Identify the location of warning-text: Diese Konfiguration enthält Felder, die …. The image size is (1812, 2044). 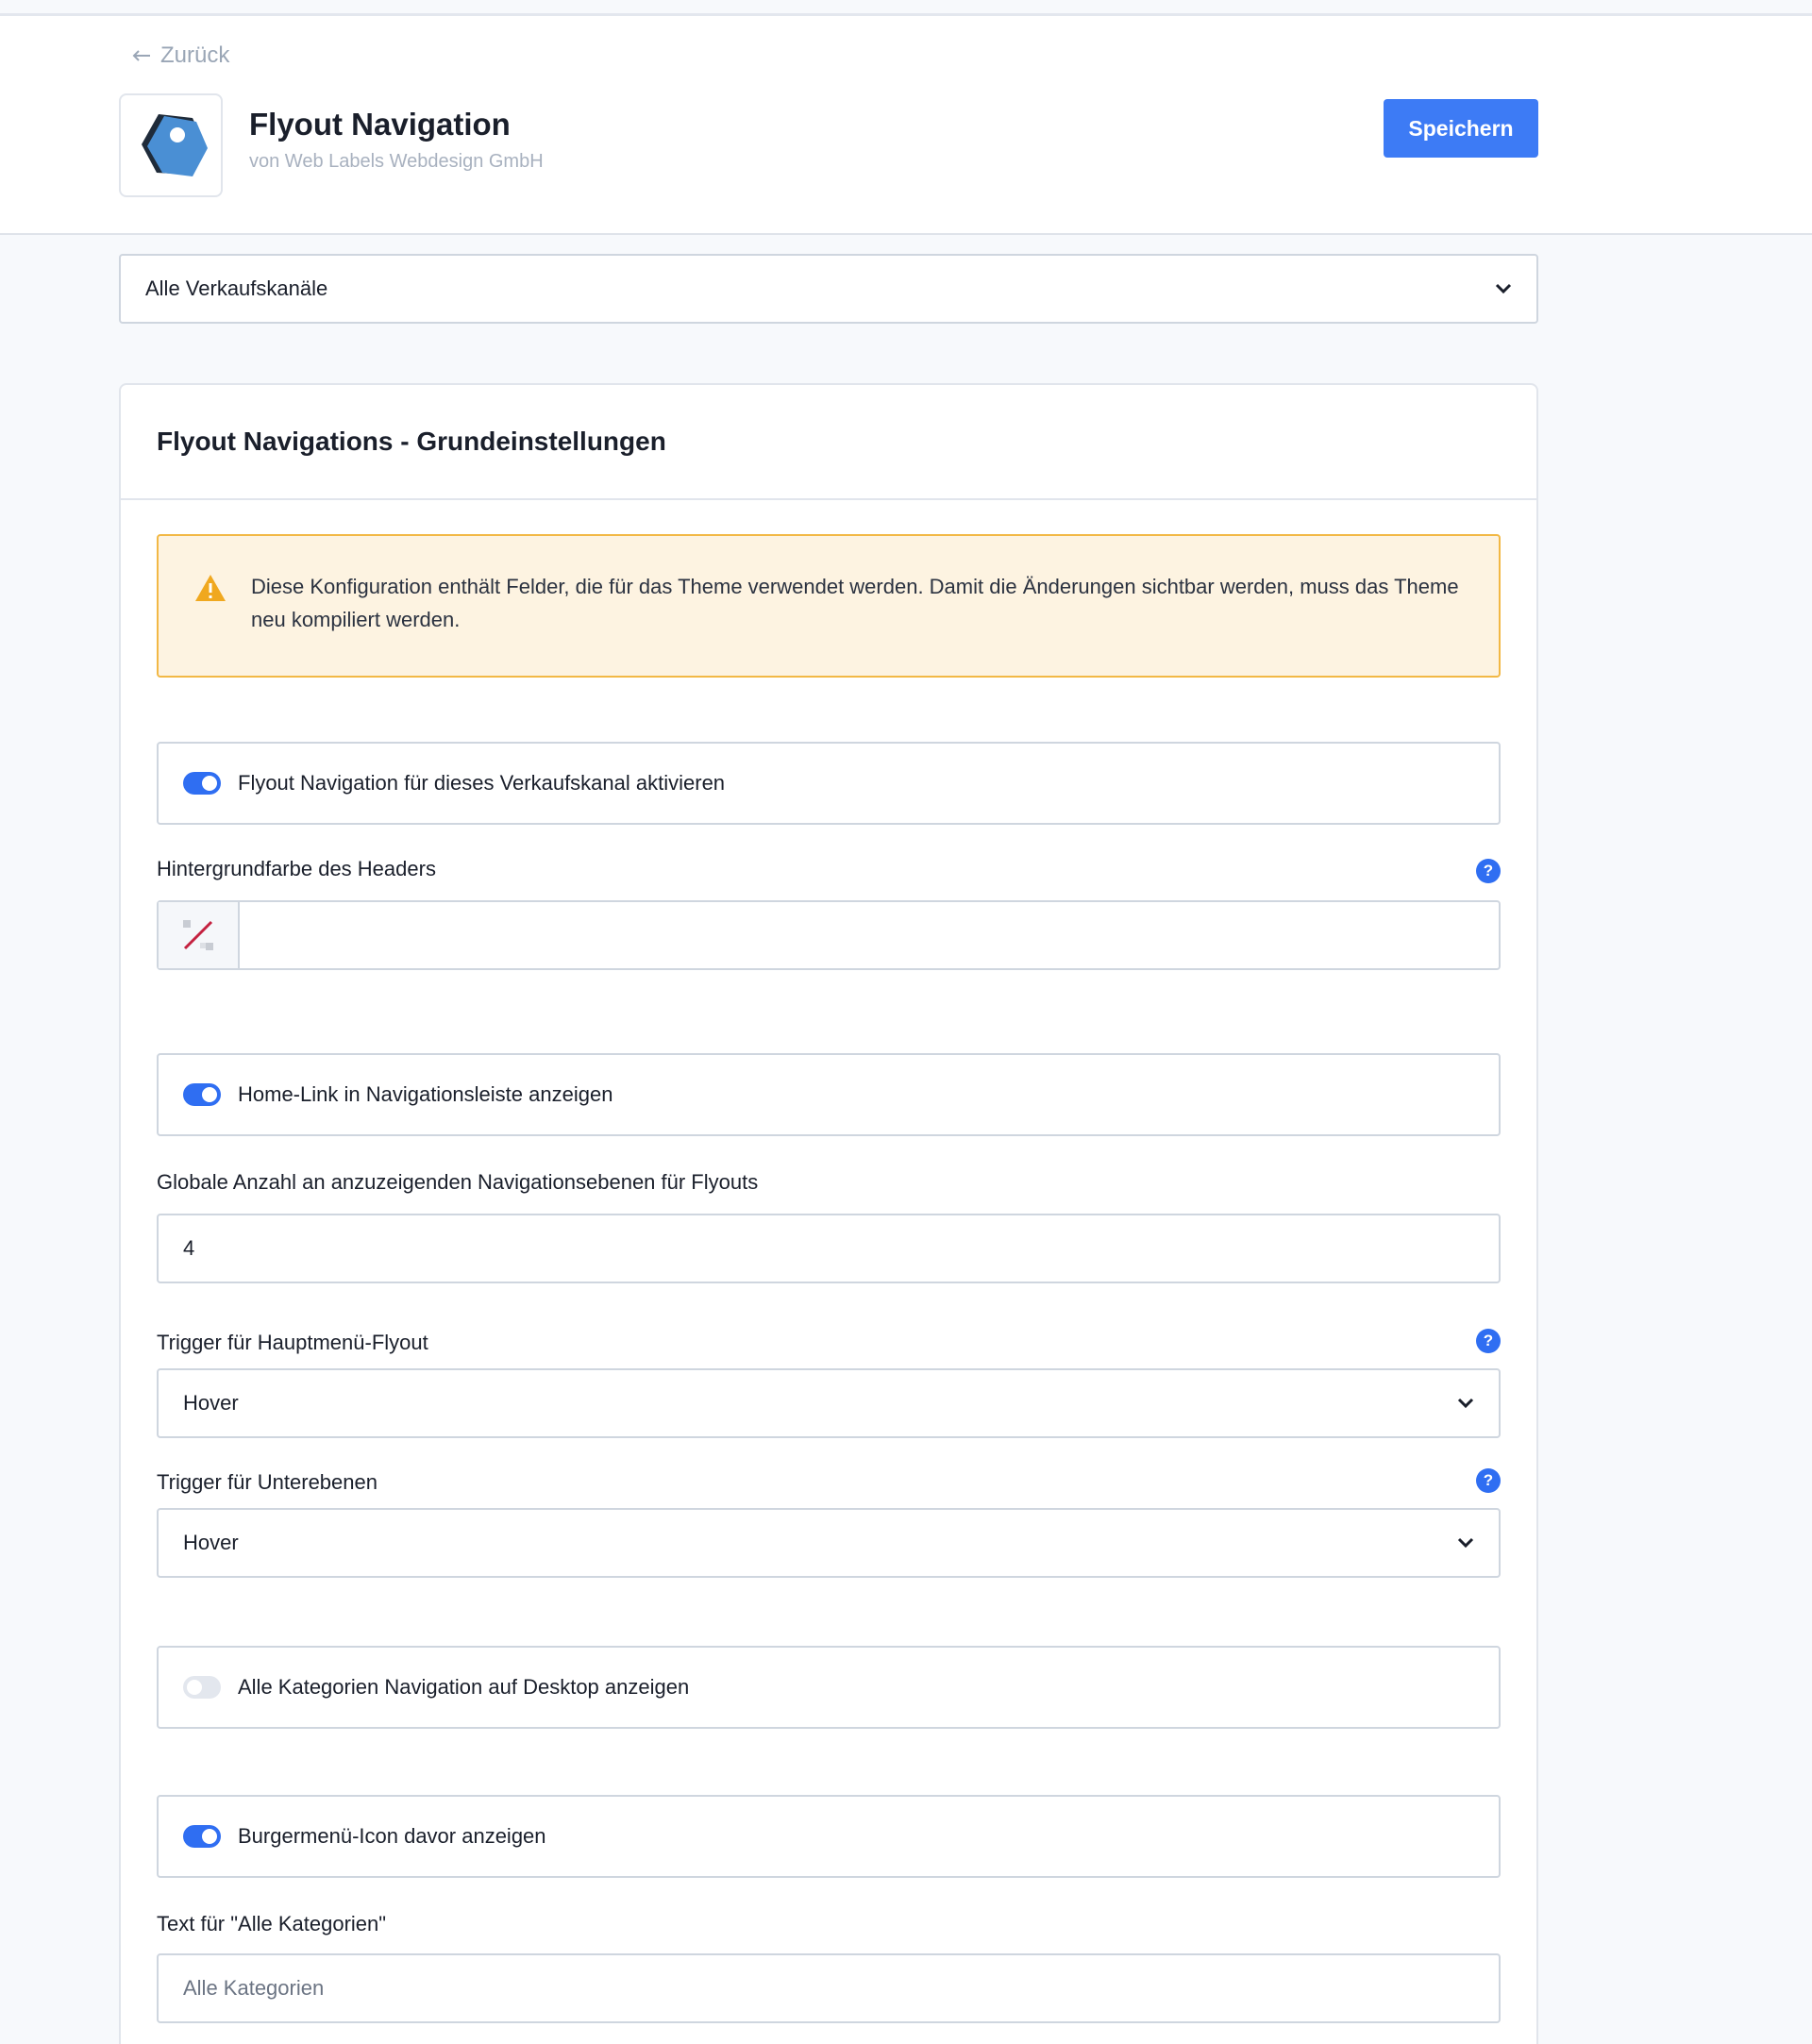
(855, 603).